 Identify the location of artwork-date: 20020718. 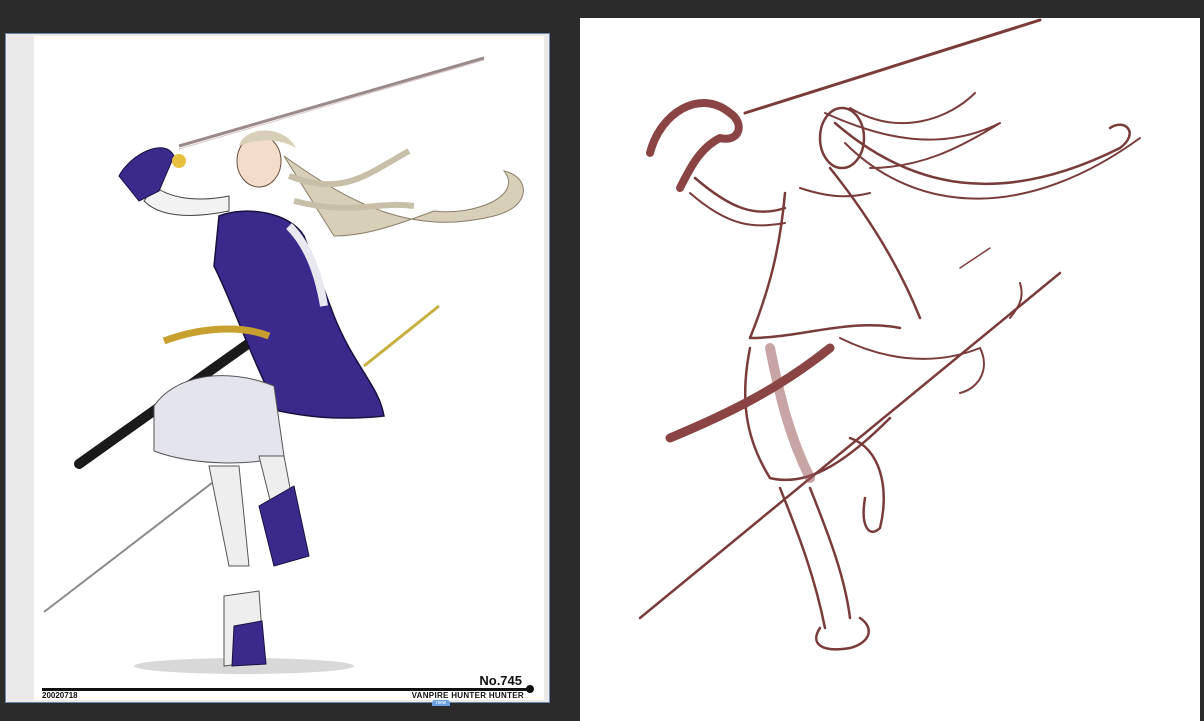
(60, 695).